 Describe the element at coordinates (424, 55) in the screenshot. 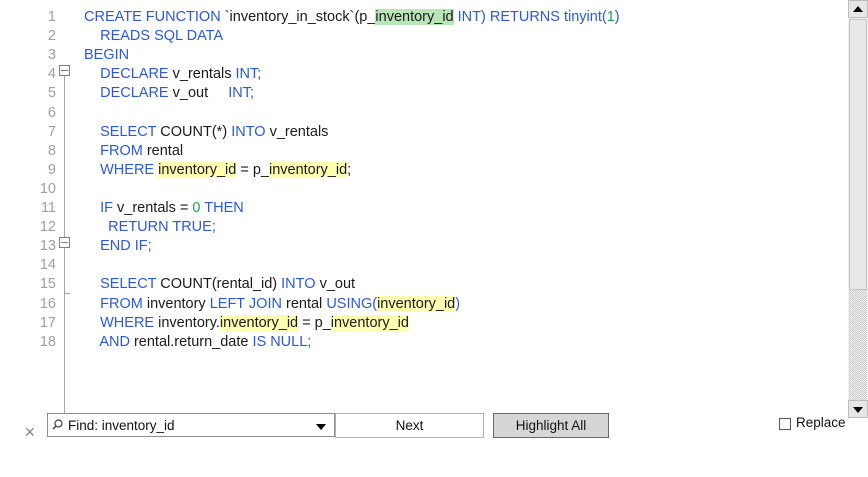

I see `code-line: 3 BEGIN` at that location.